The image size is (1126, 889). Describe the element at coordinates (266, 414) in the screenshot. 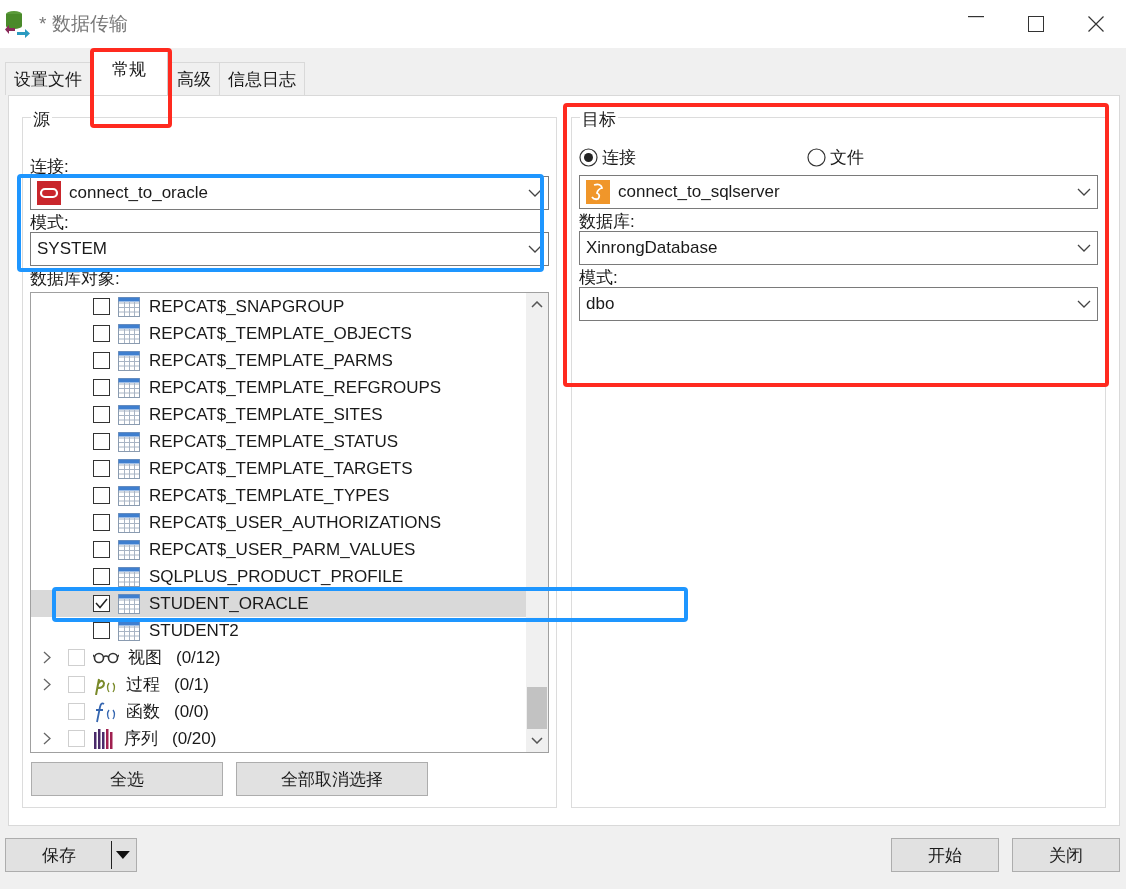

I see `tree-item-label: REPCAT$_TEMPLATE_SITES` at that location.